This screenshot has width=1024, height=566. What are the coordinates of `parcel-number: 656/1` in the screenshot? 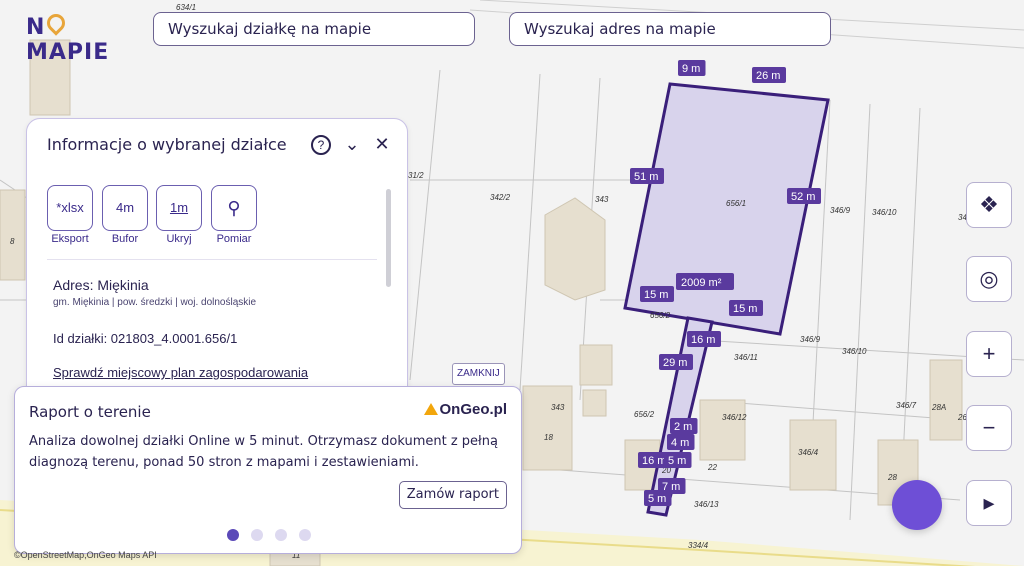 It's located at (736, 203).